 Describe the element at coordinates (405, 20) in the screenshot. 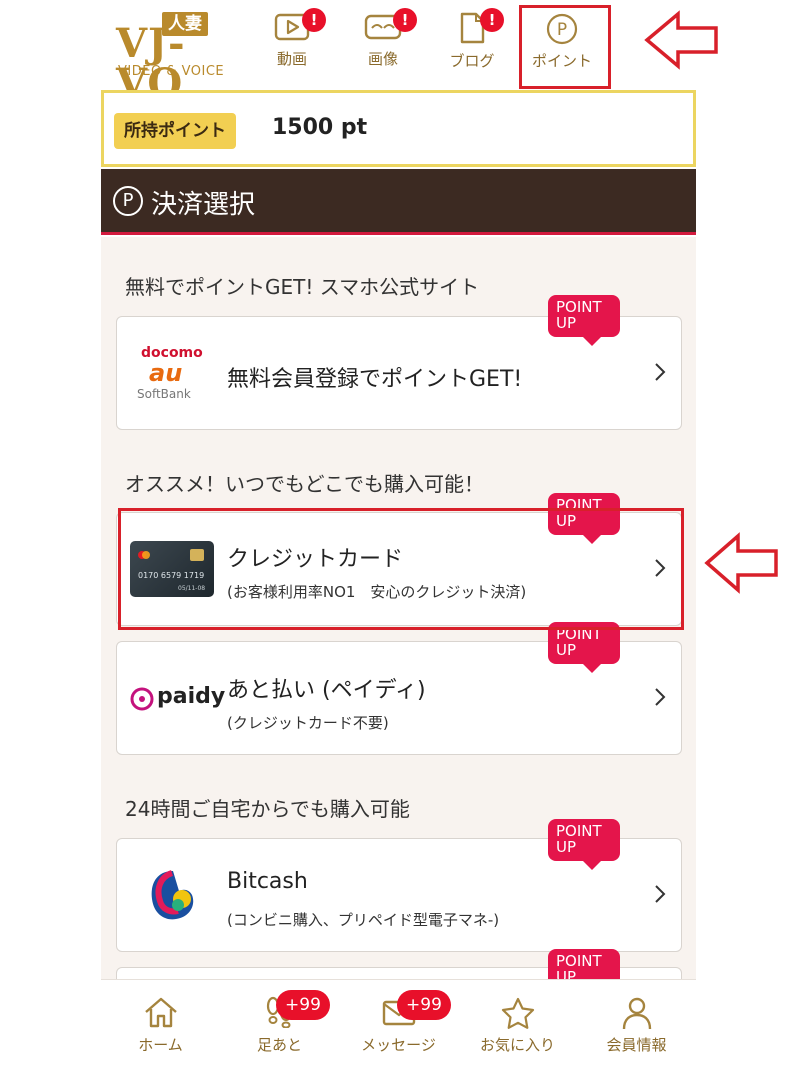

I see `nav-image-badge: !` at that location.